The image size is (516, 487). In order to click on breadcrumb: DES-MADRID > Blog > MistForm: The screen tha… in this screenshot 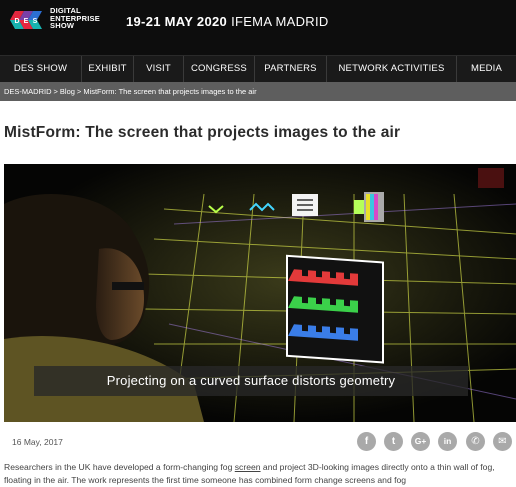, I will do `click(258, 91)`.